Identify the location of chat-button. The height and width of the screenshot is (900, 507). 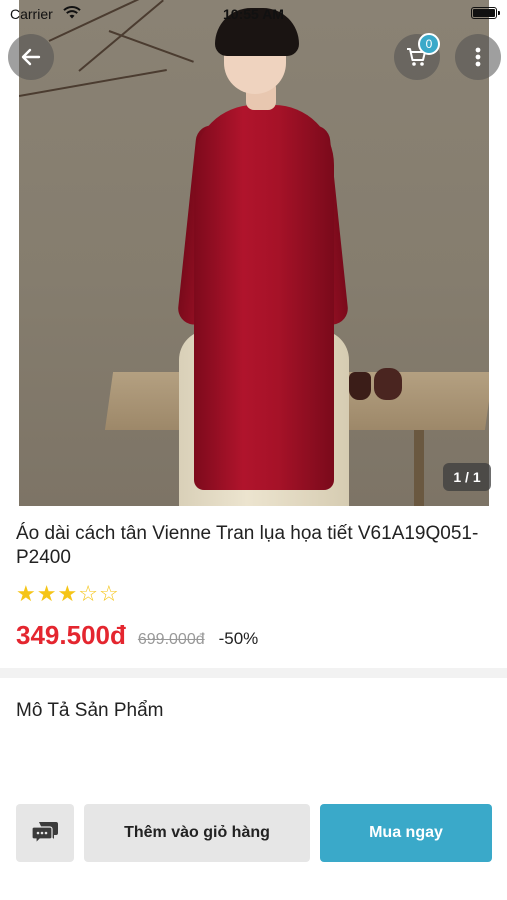
(45, 833).